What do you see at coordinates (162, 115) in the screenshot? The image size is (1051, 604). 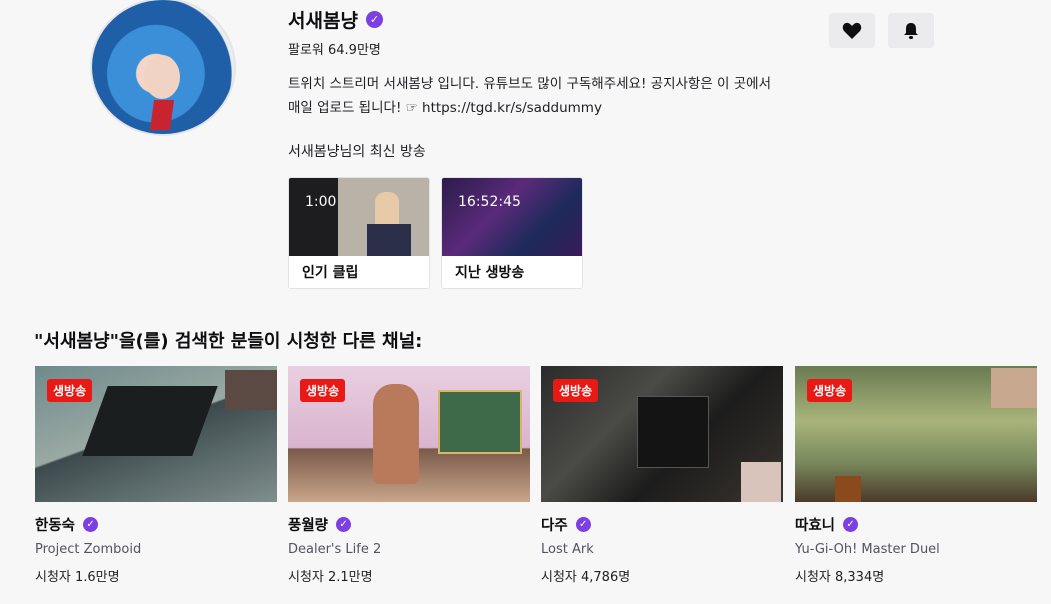 I see `avatar-tie` at bounding box center [162, 115].